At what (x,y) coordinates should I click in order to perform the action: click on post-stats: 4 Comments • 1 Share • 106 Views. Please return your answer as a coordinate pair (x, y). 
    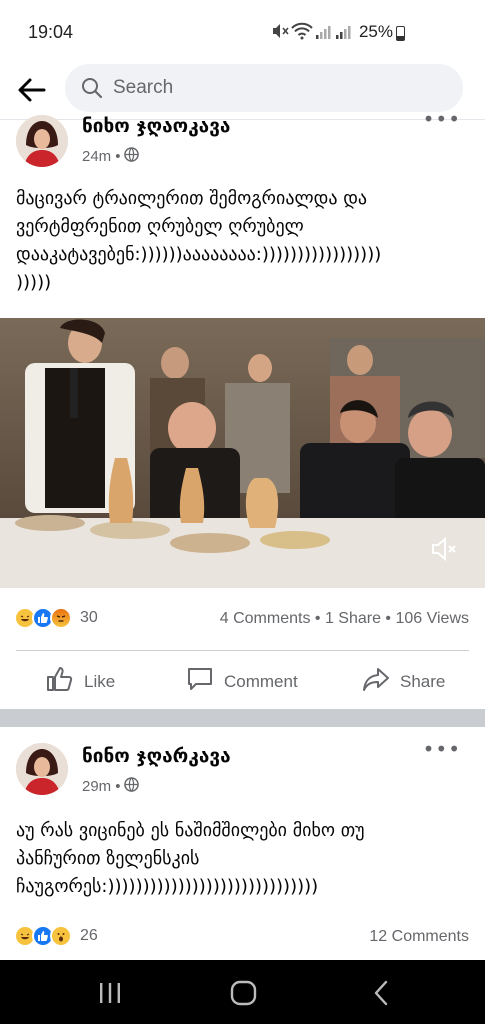
    Looking at the image, I should click on (344, 619).